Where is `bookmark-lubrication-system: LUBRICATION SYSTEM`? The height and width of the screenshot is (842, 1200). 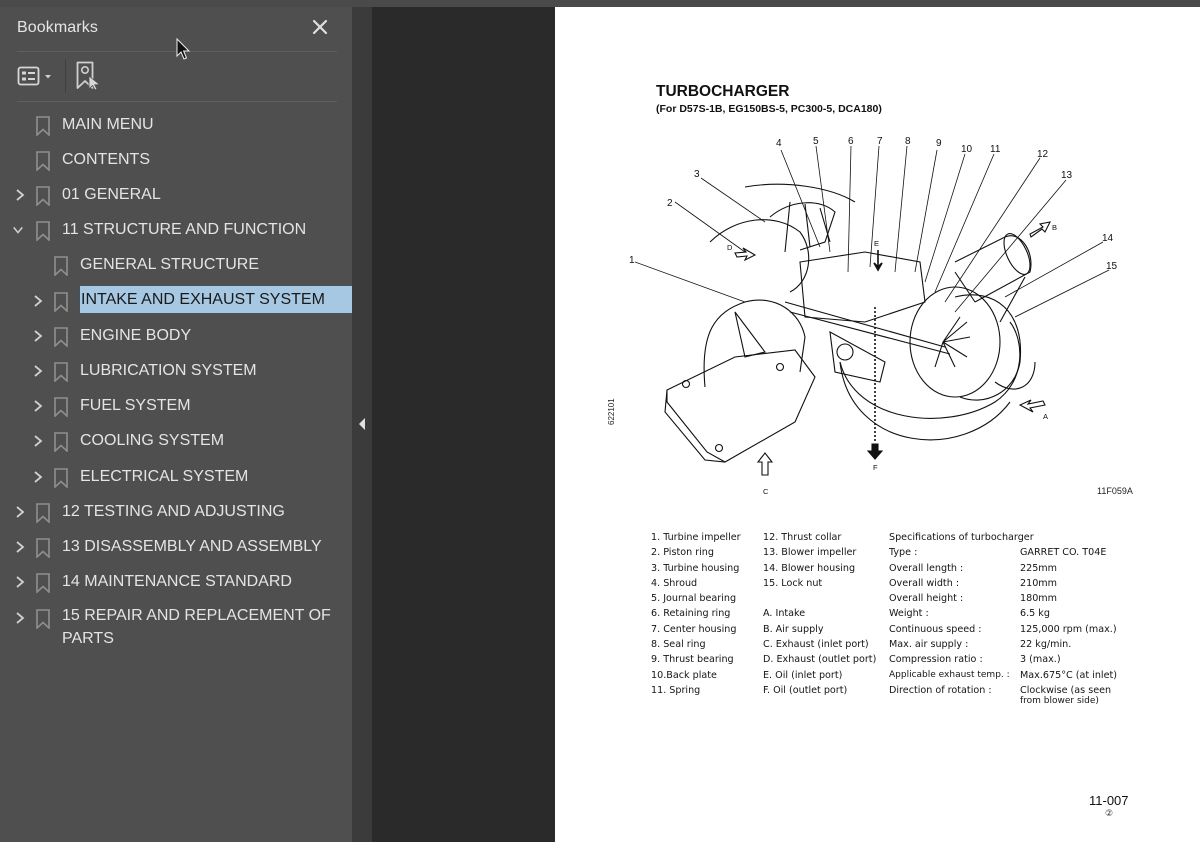
bookmark-lubrication-system: LUBRICATION SYSTEM is located at coordinates (176, 371).